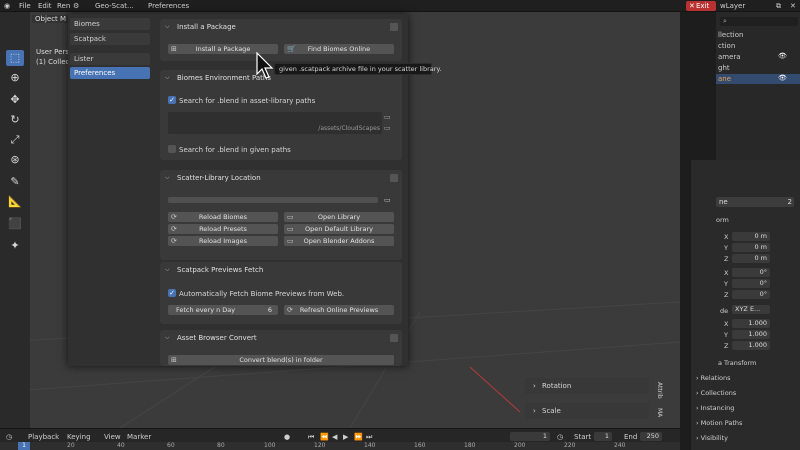 Image resolution: width=800 pixels, height=450 pixels. I want to click on library-path-field, so click(273, 200).